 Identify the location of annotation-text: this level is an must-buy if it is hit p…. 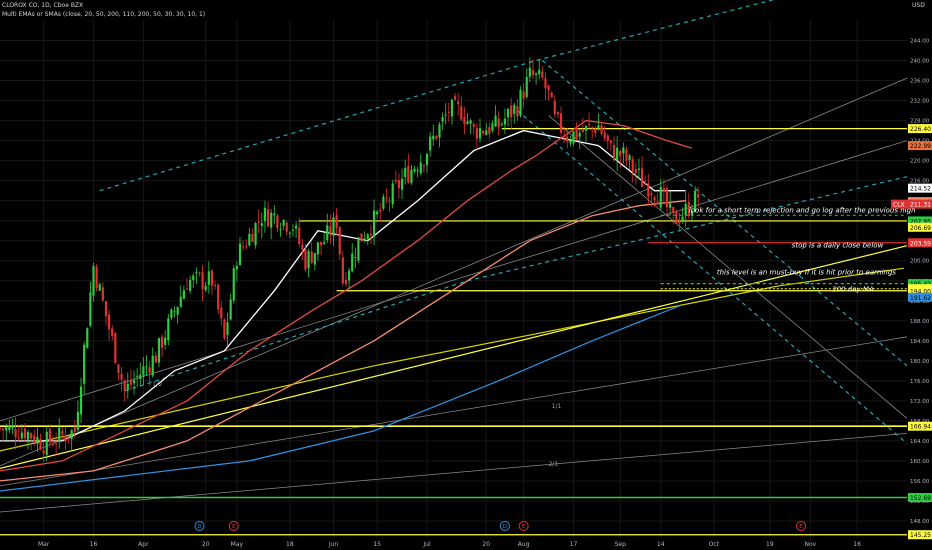
(806, 273).